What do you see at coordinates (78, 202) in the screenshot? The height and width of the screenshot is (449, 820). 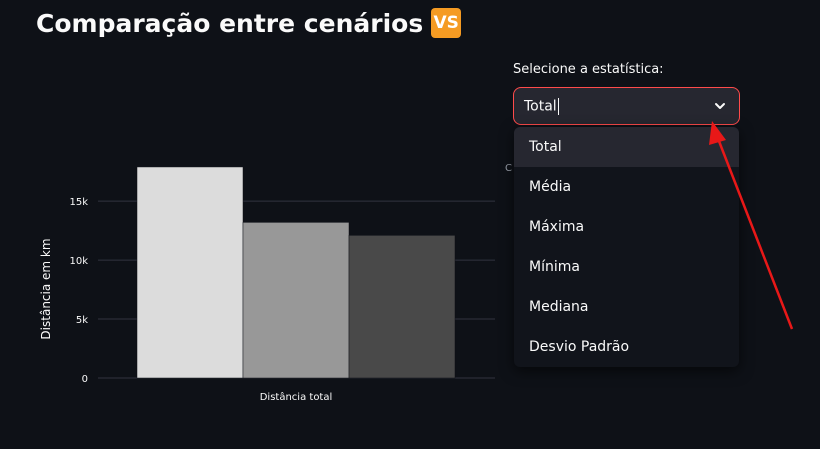 I see `y-tick-label: 15k` at bounding box center [78, 202].